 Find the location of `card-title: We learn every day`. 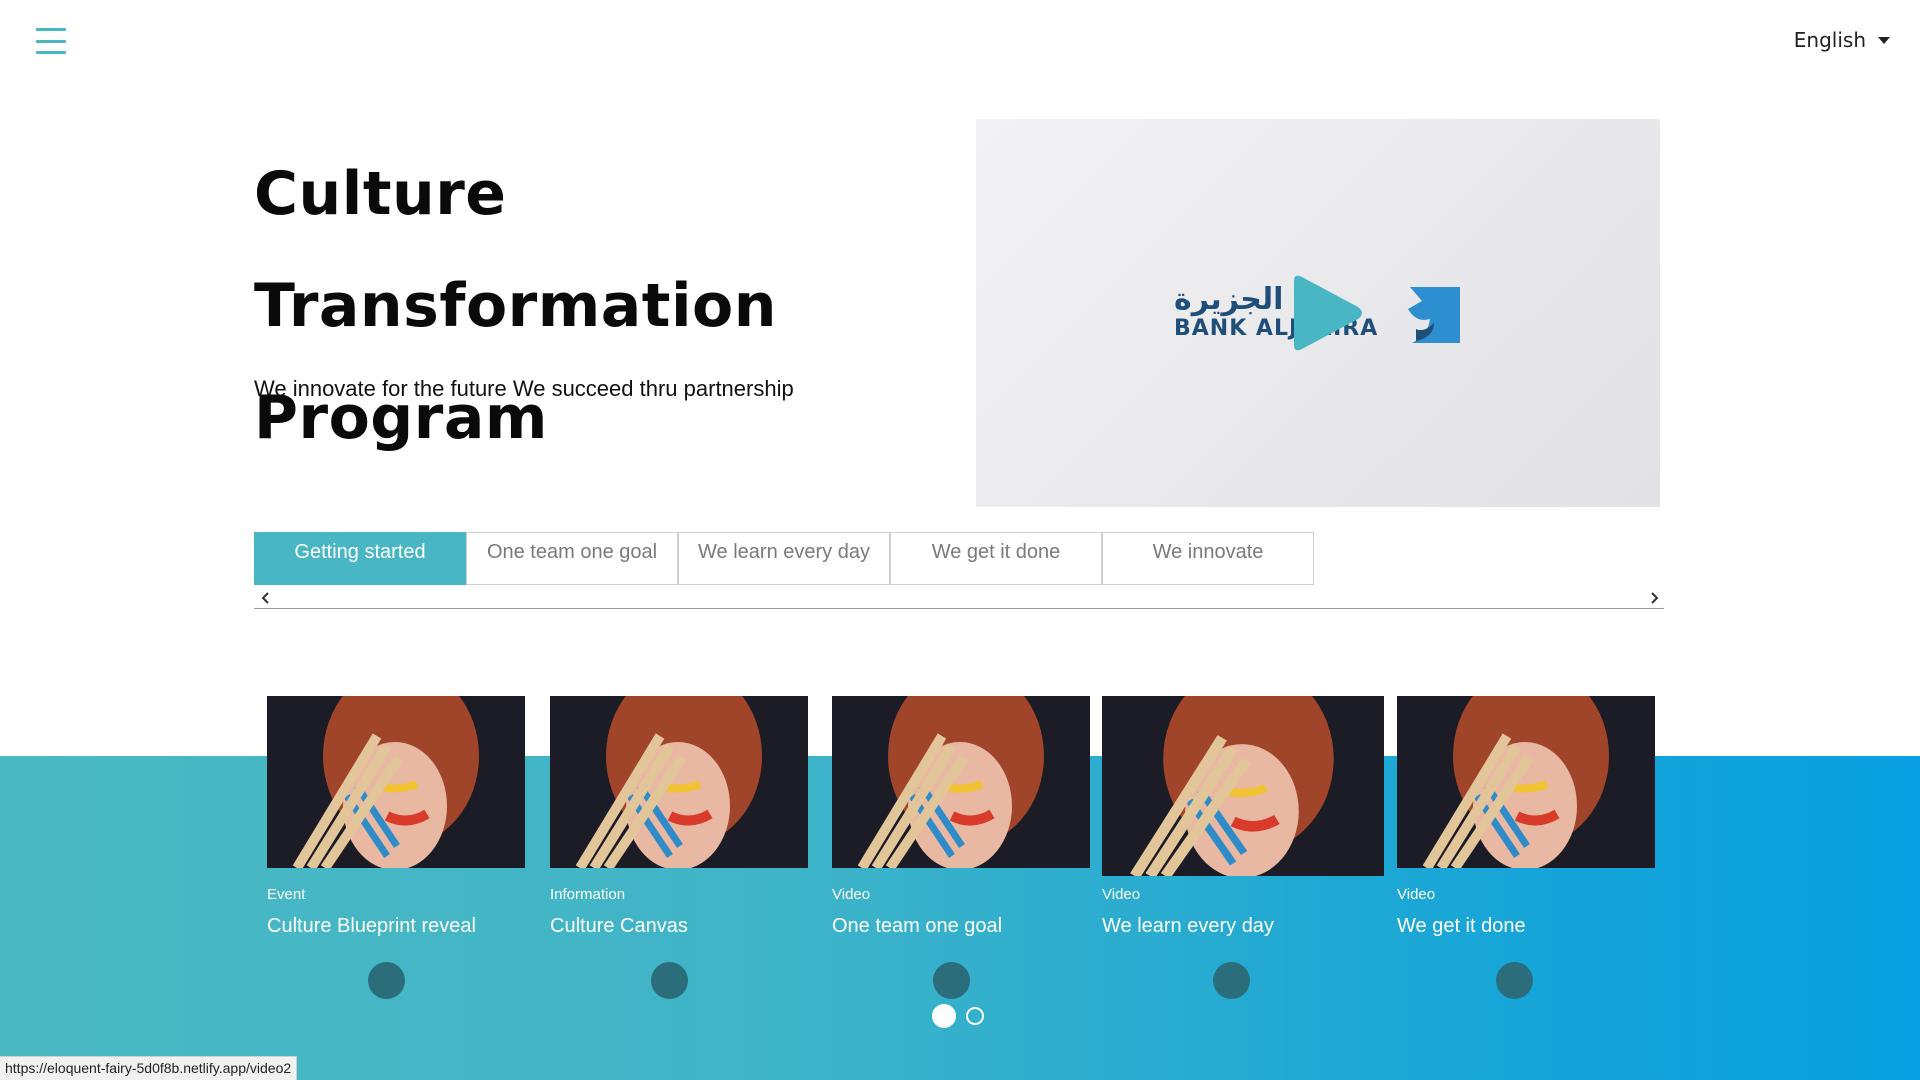

card-title: We learn every day is located at coordinates (1188, 926).